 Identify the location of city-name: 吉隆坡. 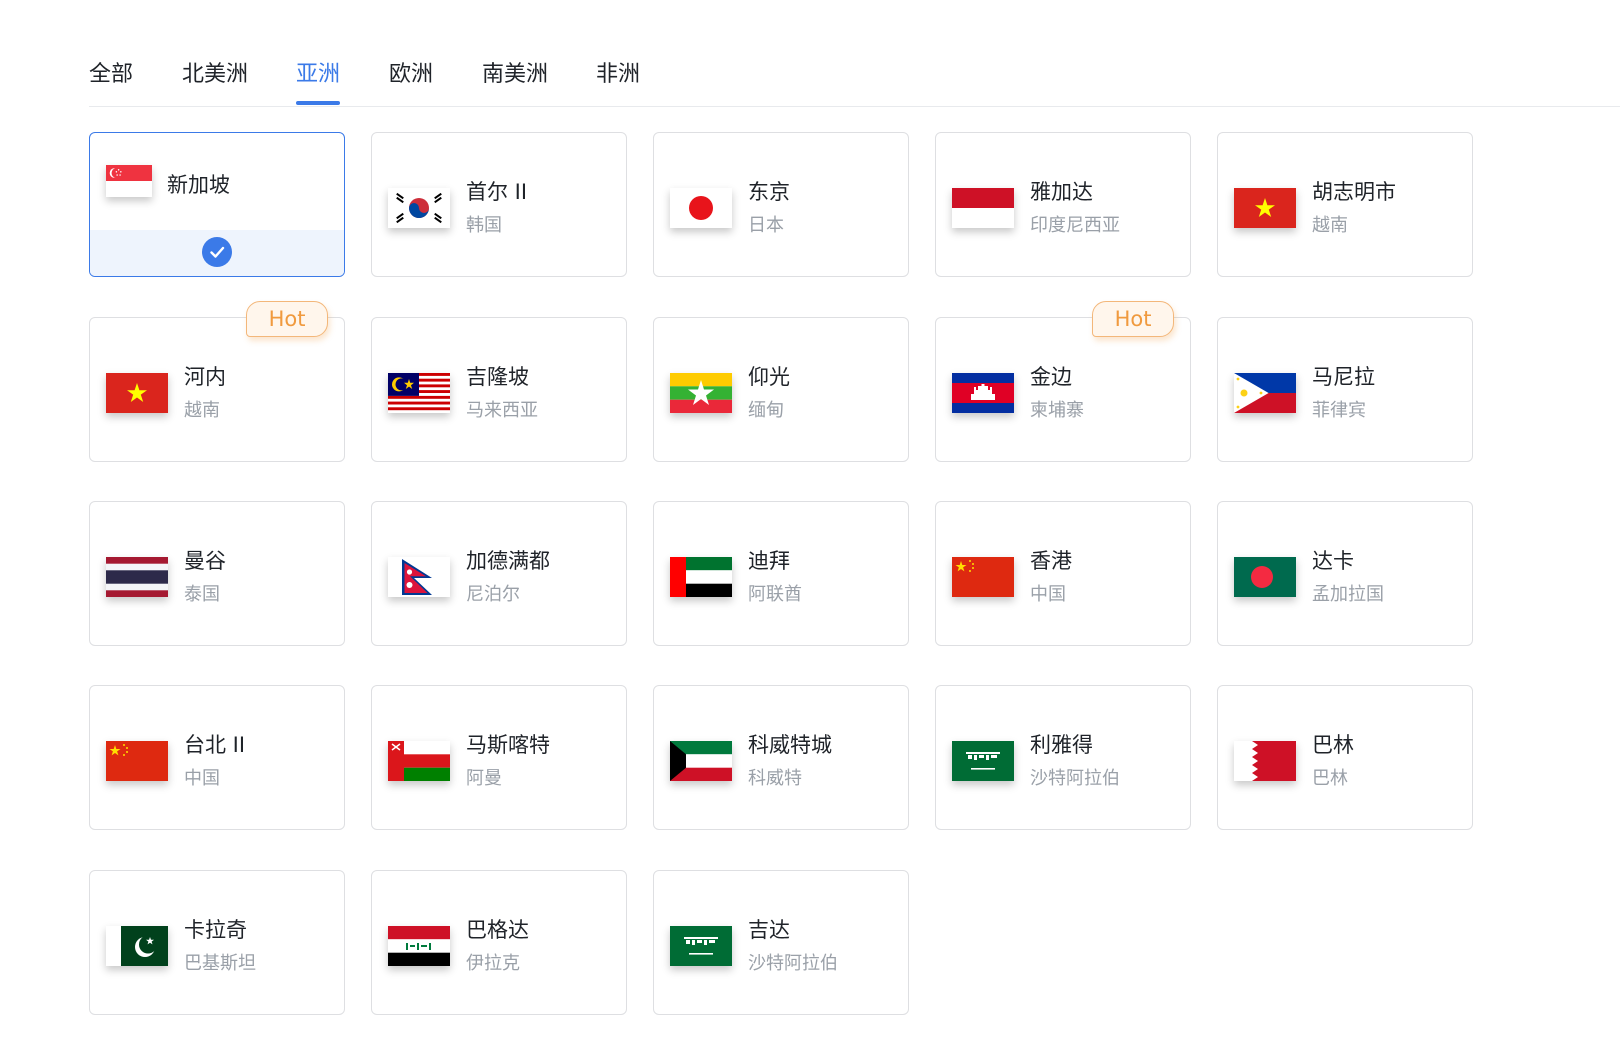
(497, 377).